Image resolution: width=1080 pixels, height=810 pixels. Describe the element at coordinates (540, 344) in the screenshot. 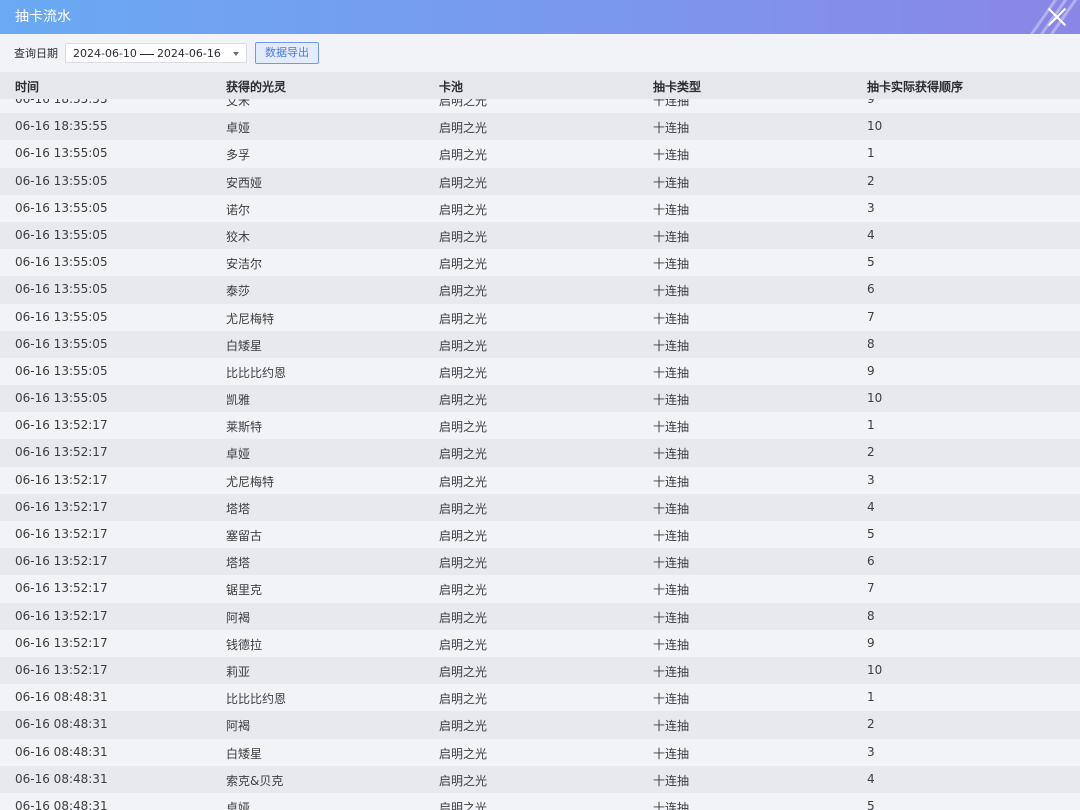

I see `table-row: 06-16 13:55:05 白矮星 启明之光 十连抽 8` at that location.